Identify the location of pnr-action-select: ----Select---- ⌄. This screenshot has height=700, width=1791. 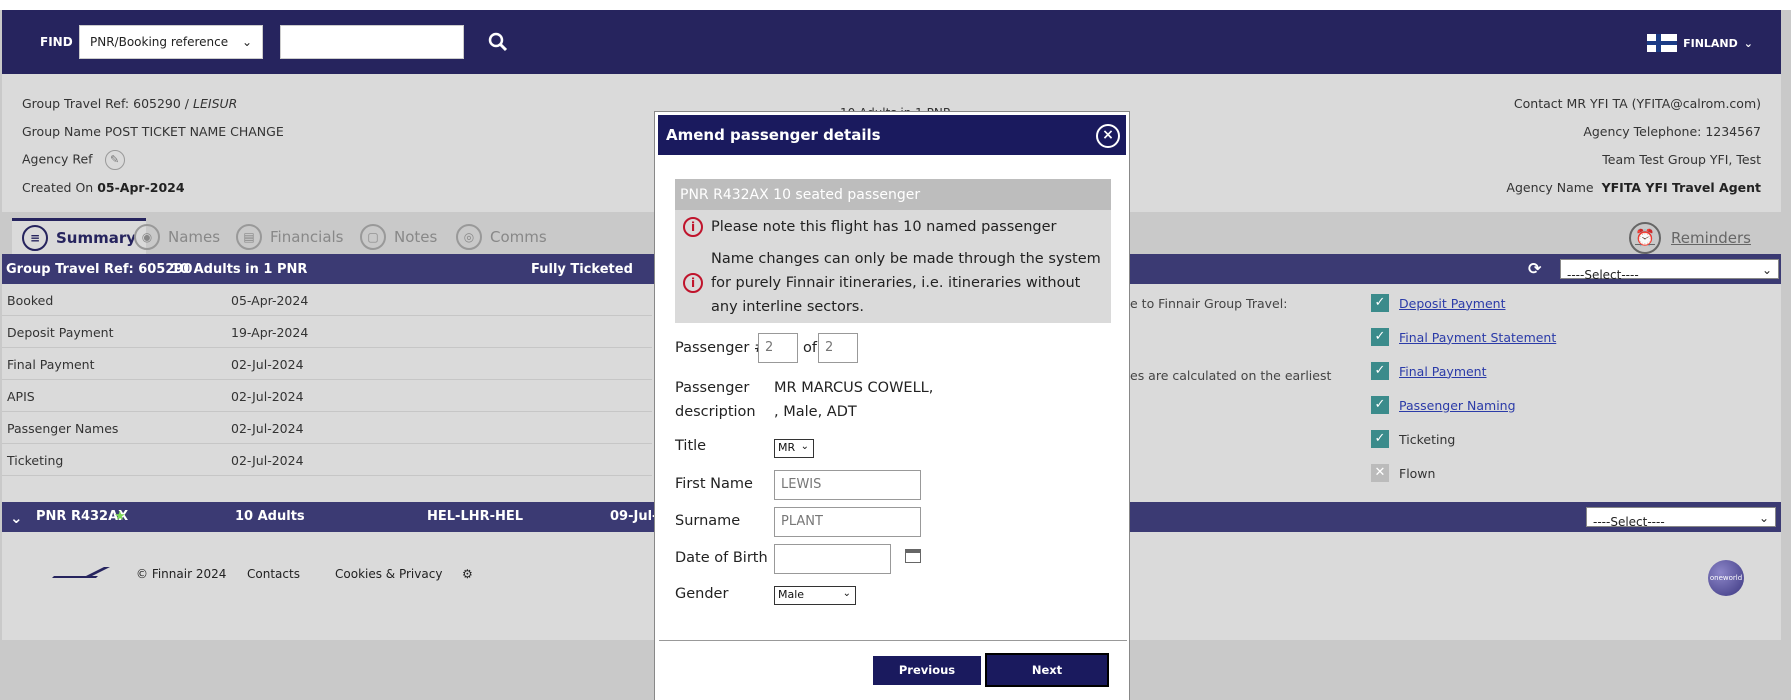
(1681, 518).